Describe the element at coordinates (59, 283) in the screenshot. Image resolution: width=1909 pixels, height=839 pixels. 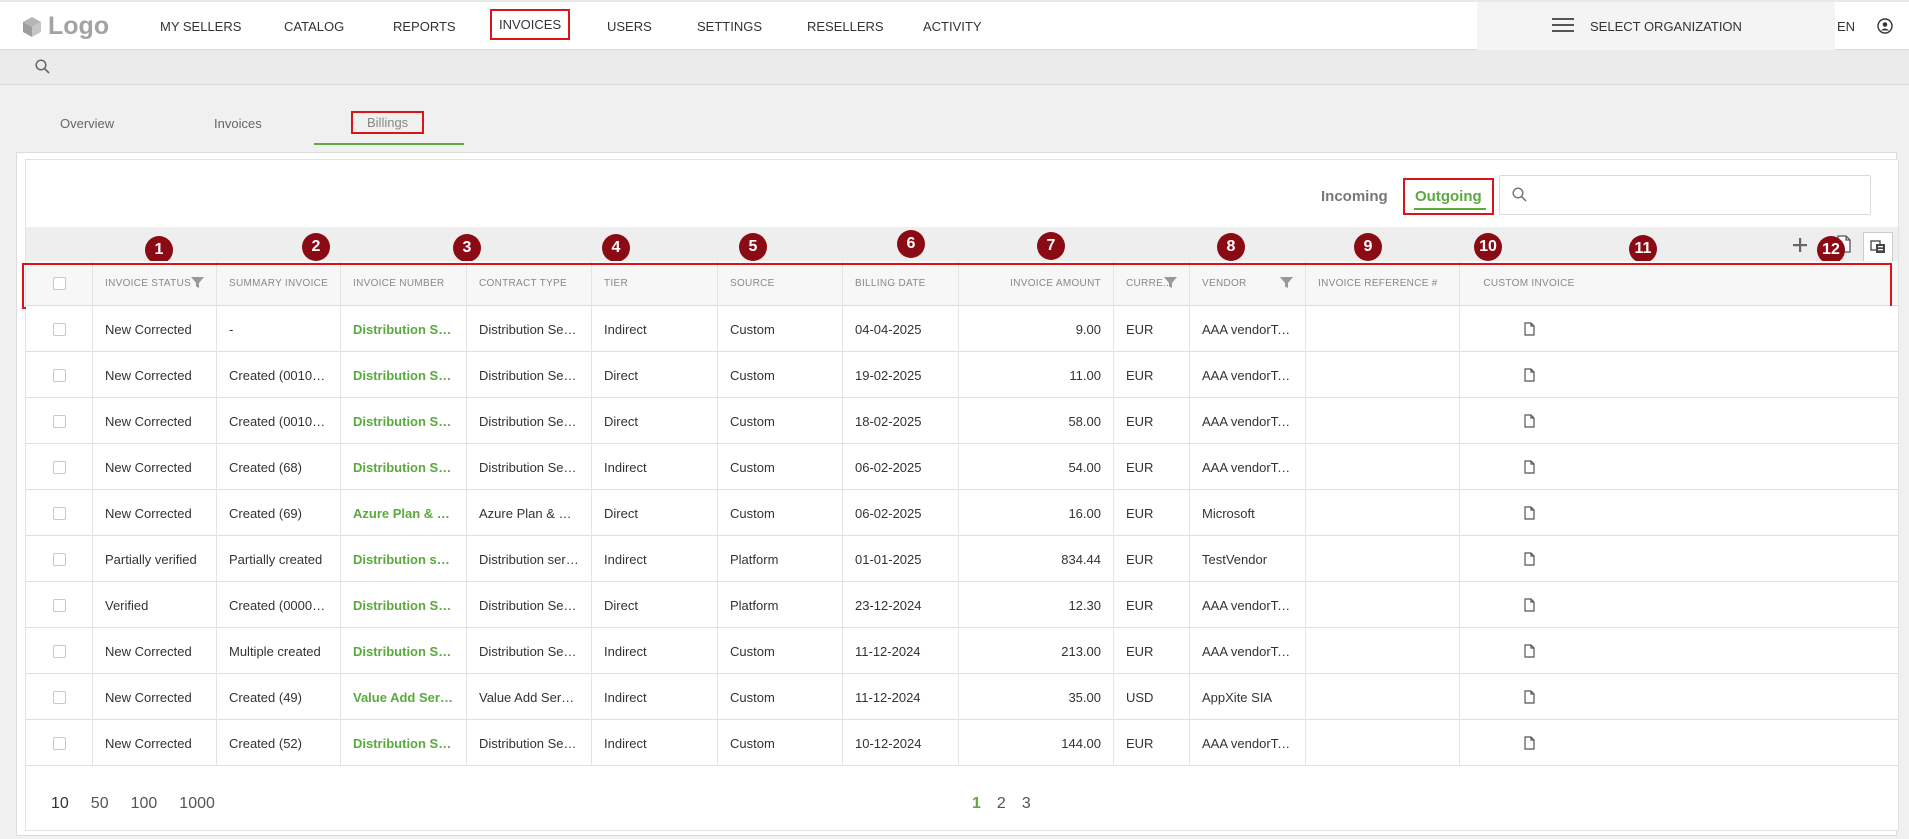
I see `select-all-checkbox` at that location.